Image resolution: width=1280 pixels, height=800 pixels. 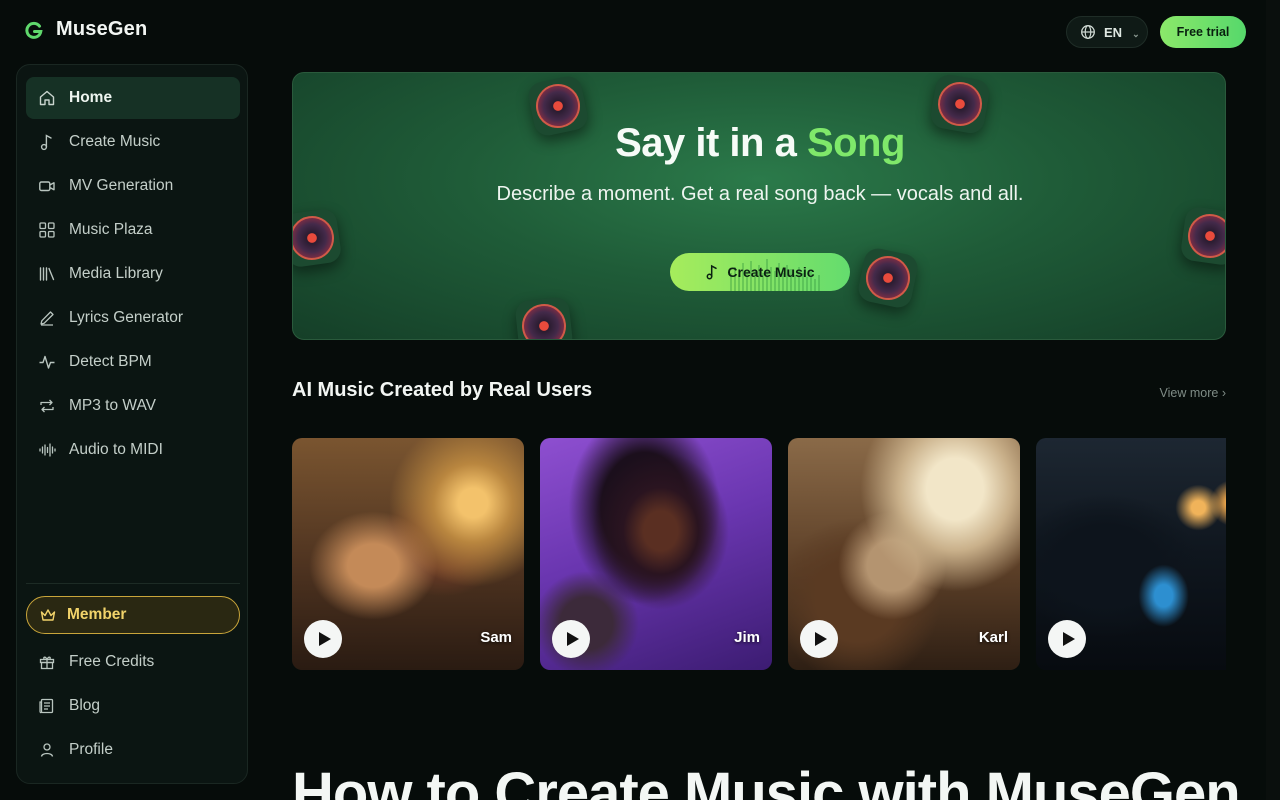 I want to click on sidebar-item-mv-generation: MV Generation, so click(x=133, y=186).